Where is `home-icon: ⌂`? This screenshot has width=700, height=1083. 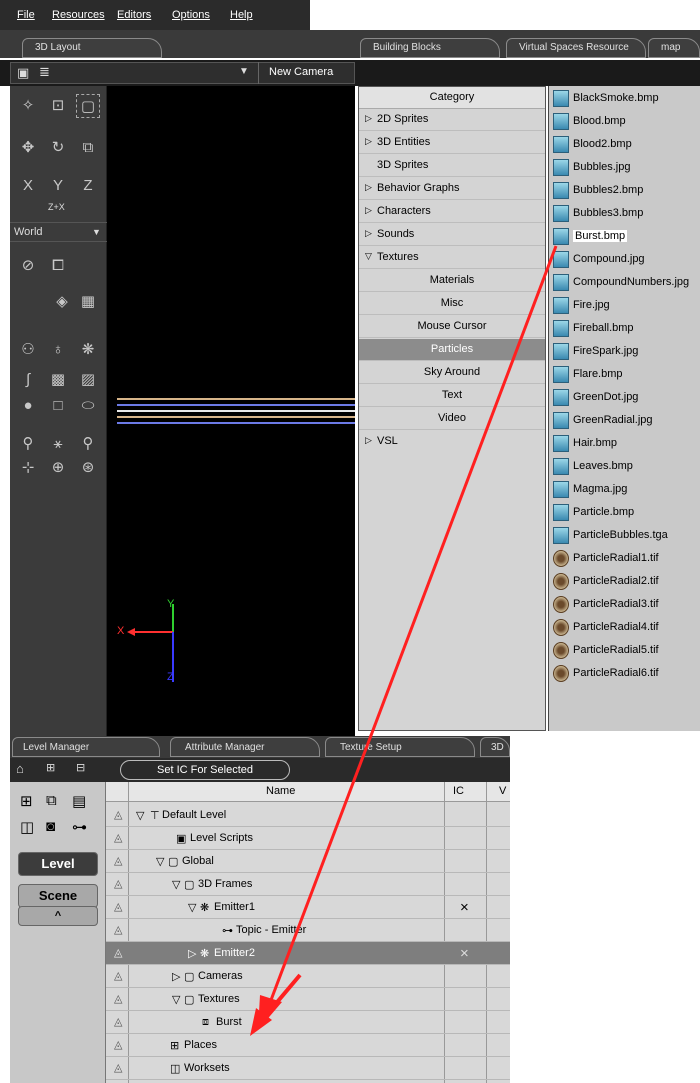 home-icon: ⌂ is located at coordinates (20, 768).